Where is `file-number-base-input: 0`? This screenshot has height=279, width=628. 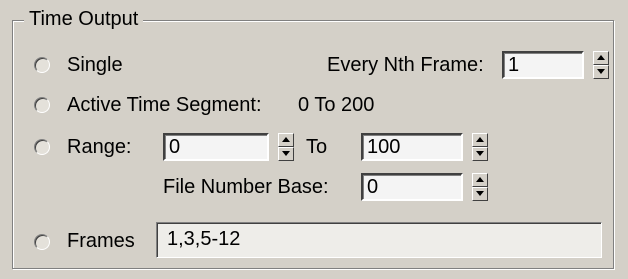
file-number-base-input: 0 is located at coordinates (412, 187).